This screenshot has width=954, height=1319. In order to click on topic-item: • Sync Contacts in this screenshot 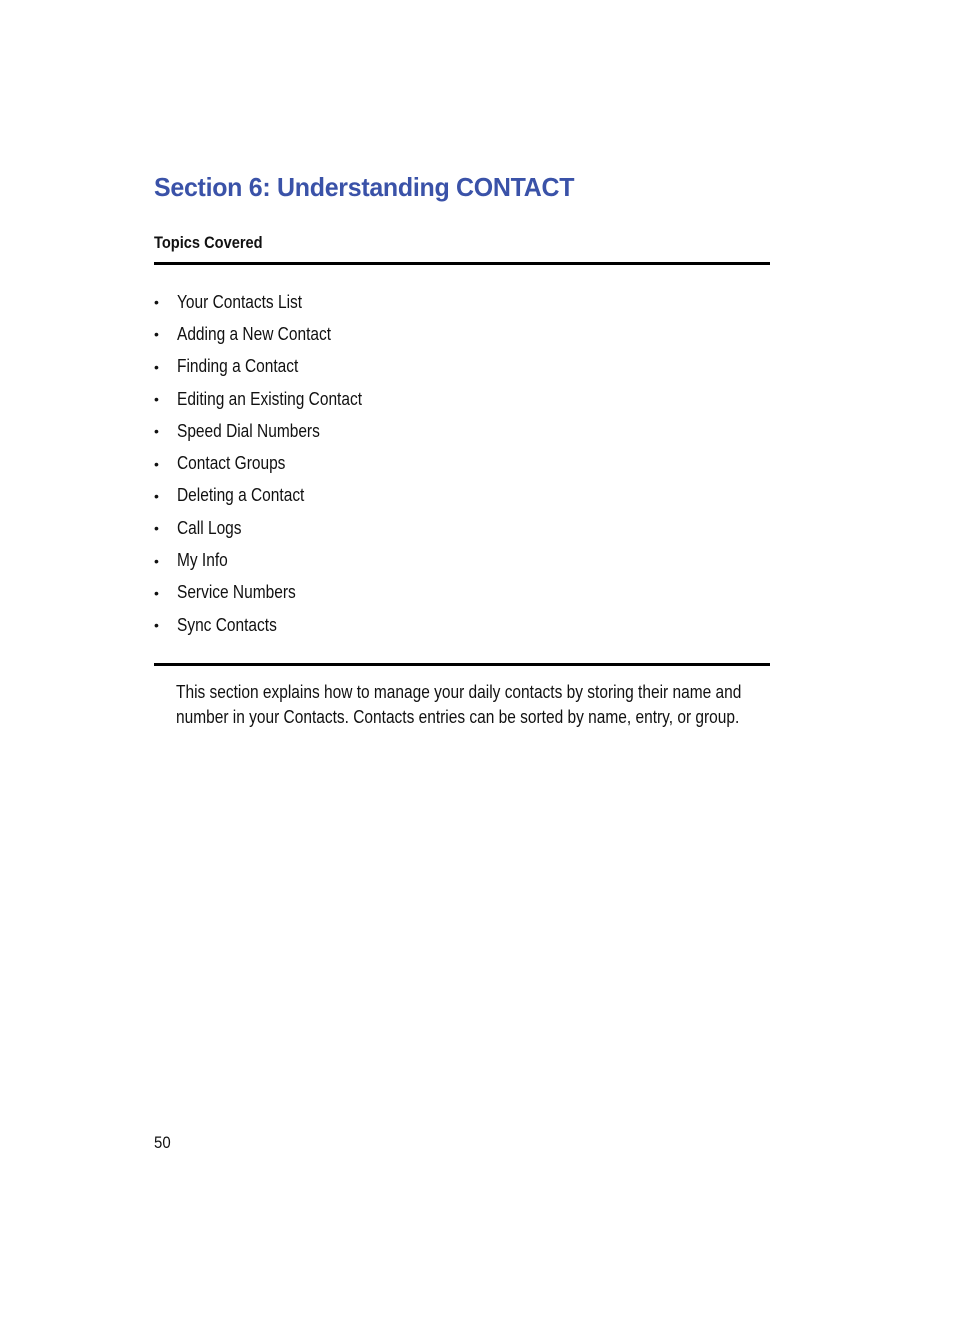, I will do `click(273, 625)`.